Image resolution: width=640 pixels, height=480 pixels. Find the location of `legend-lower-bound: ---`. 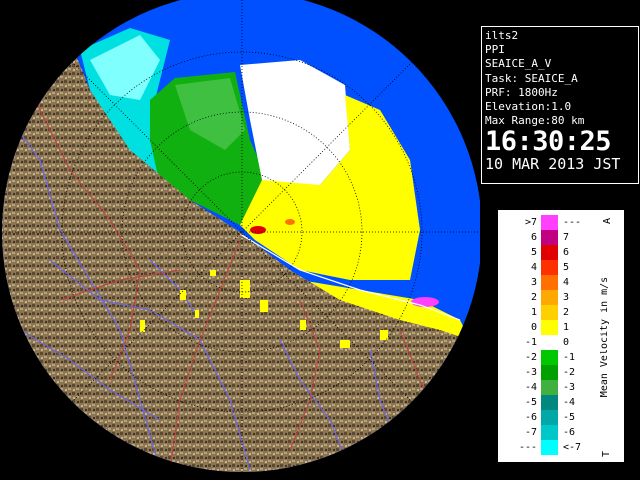

legend-lower-bound: --- is located at coordinates (527, 447).